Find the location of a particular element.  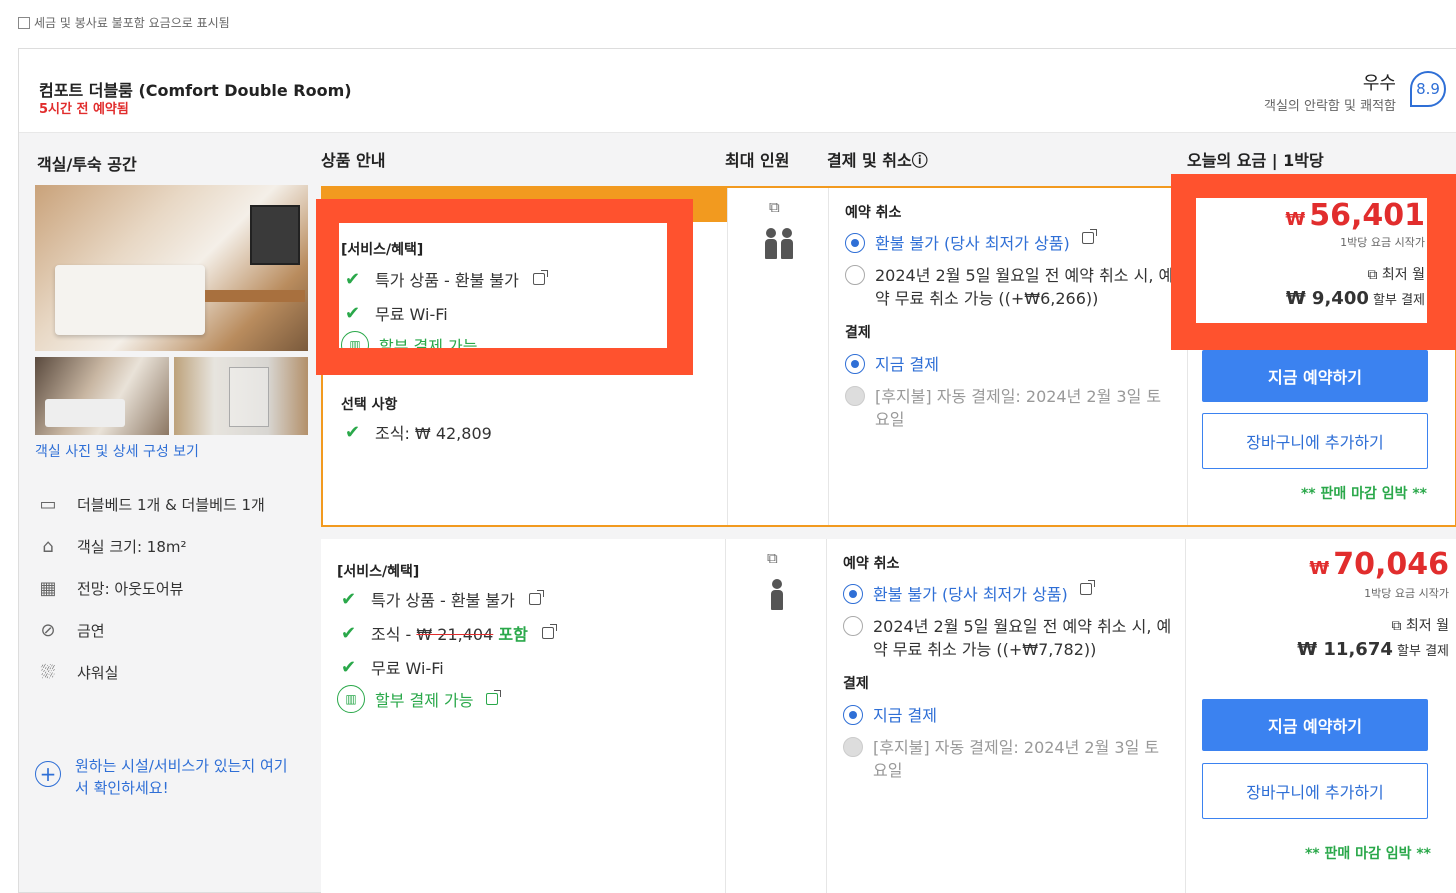

no-smoking-icon: ⊘ is located at coordinates (48, 630).